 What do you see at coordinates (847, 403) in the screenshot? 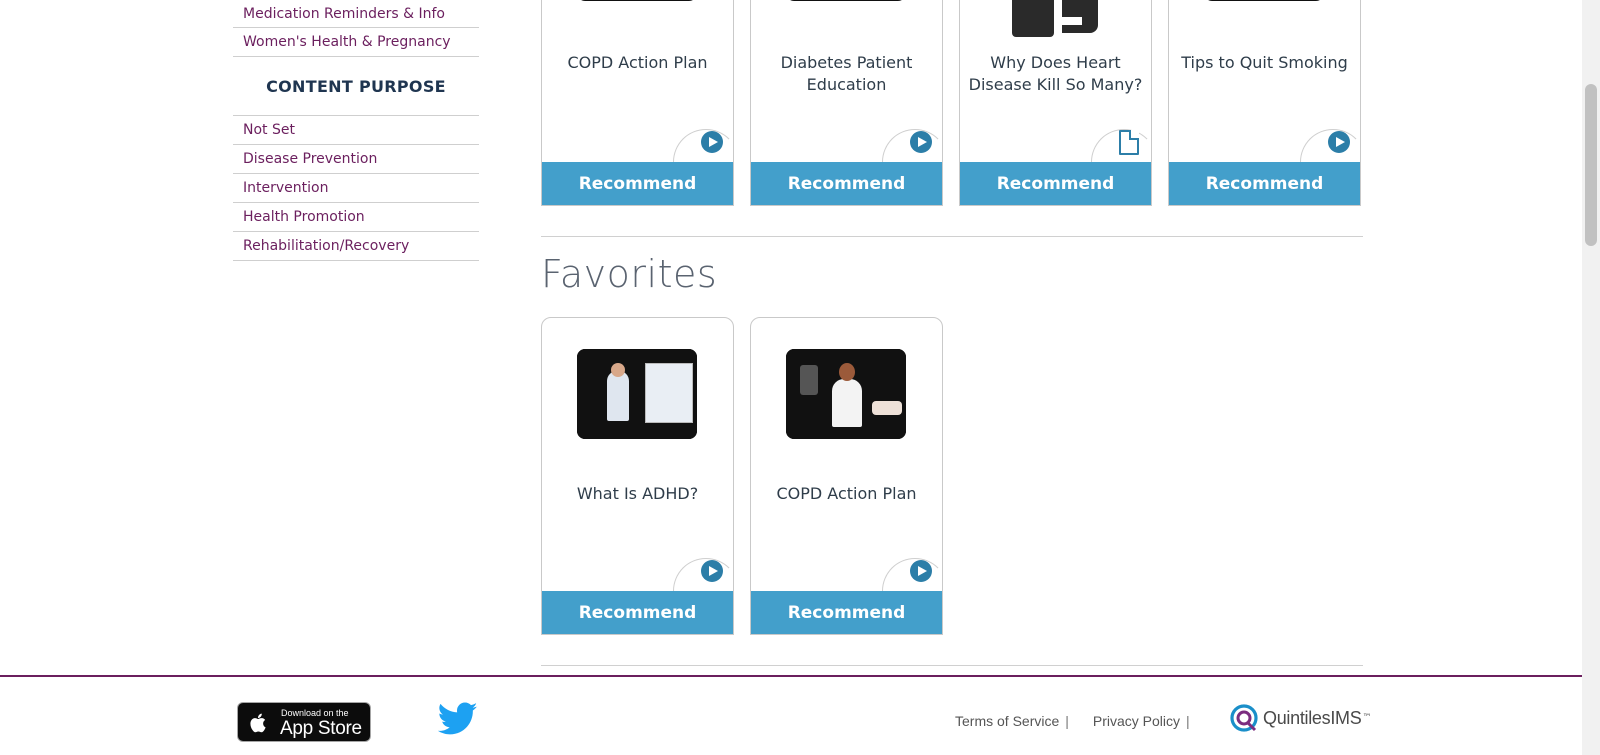
I see `doctor-coat` at bounding box center [847, 403].